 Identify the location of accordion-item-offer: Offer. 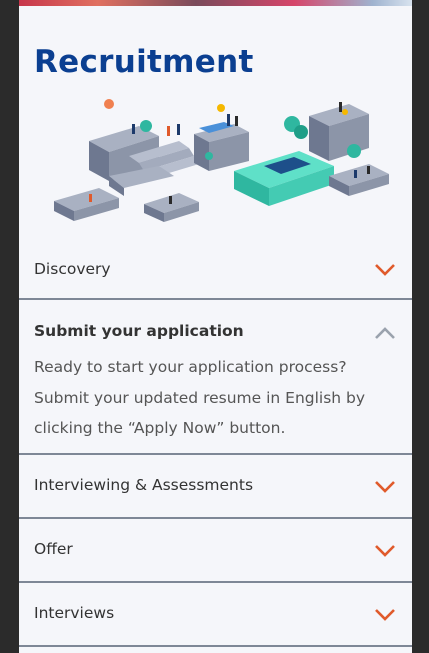
(215, 550).